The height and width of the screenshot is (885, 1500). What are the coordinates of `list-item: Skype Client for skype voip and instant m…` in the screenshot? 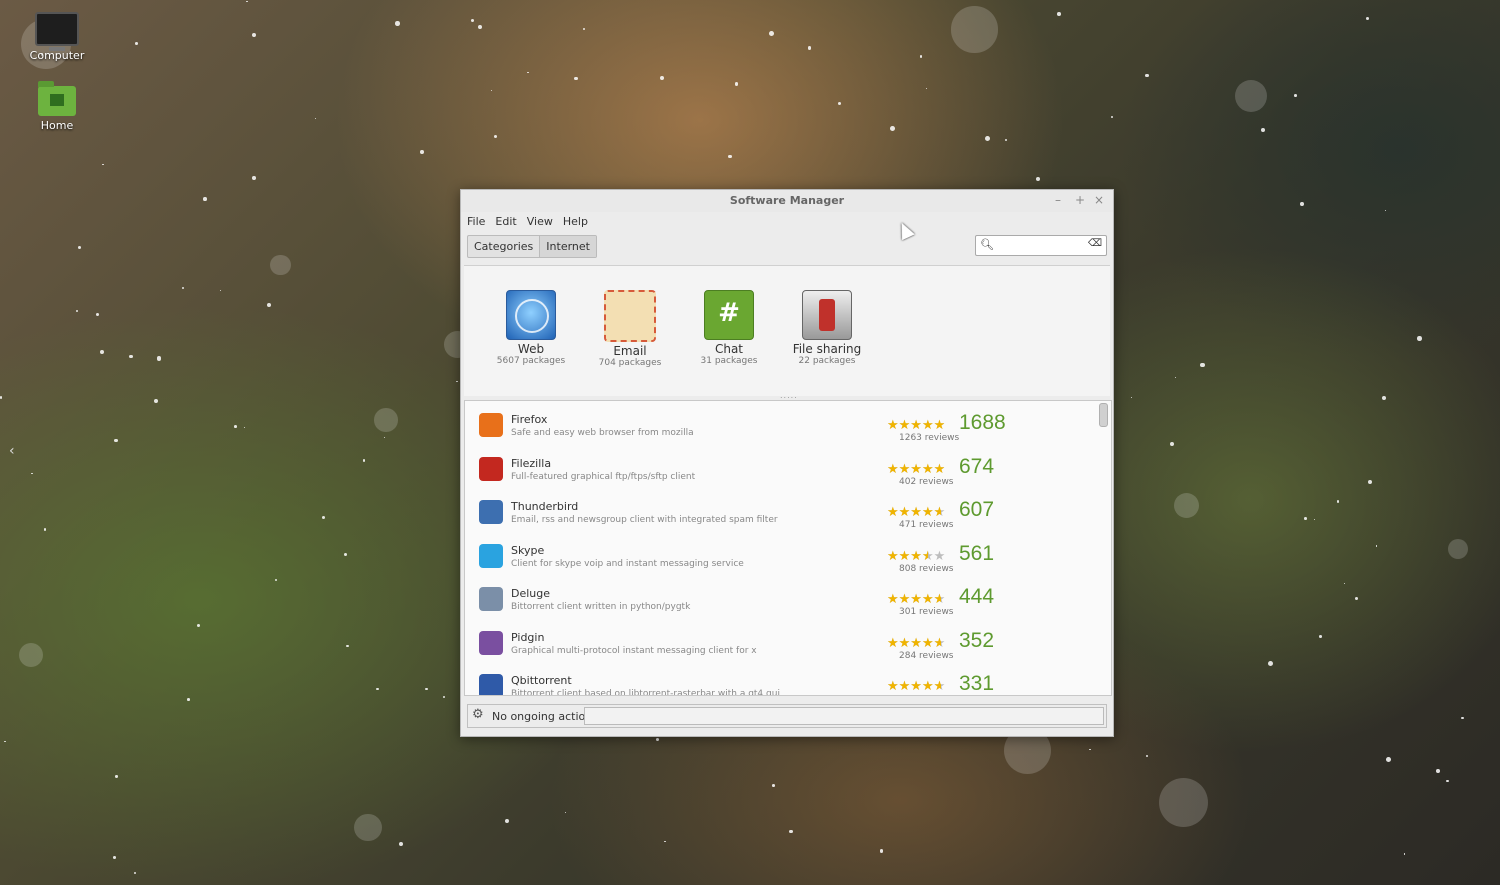 It's located at (780, 557).